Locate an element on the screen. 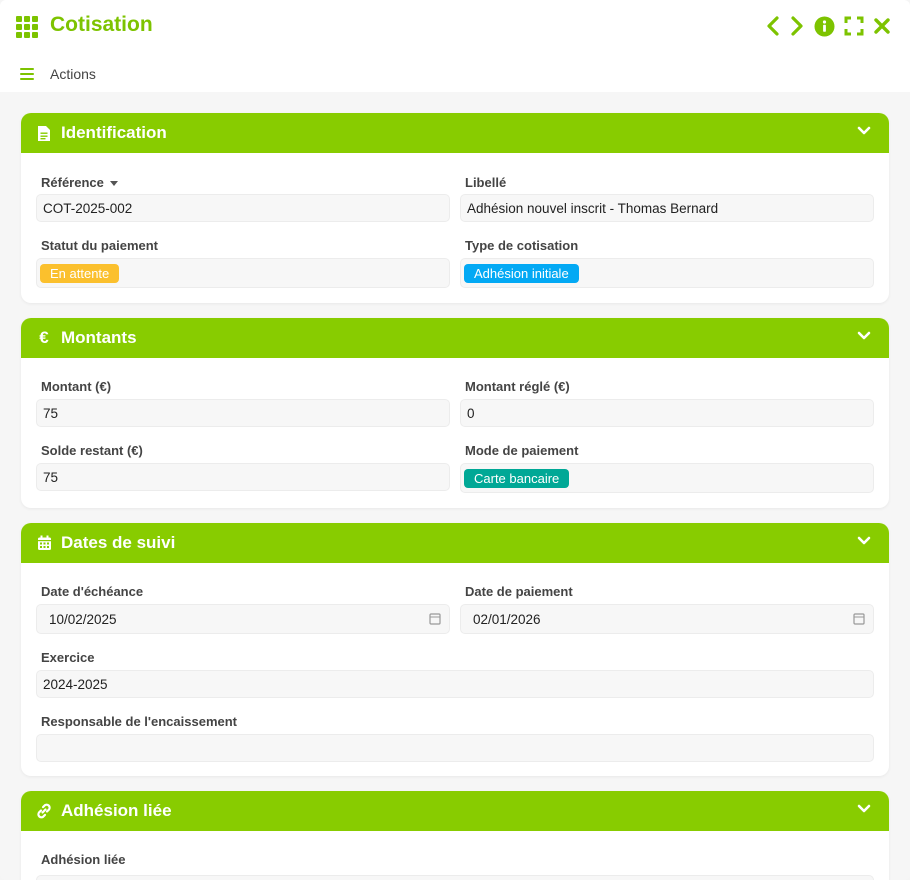 This screenshot has width=910, height=880. expand-icon is located at coordinates (854, 26).